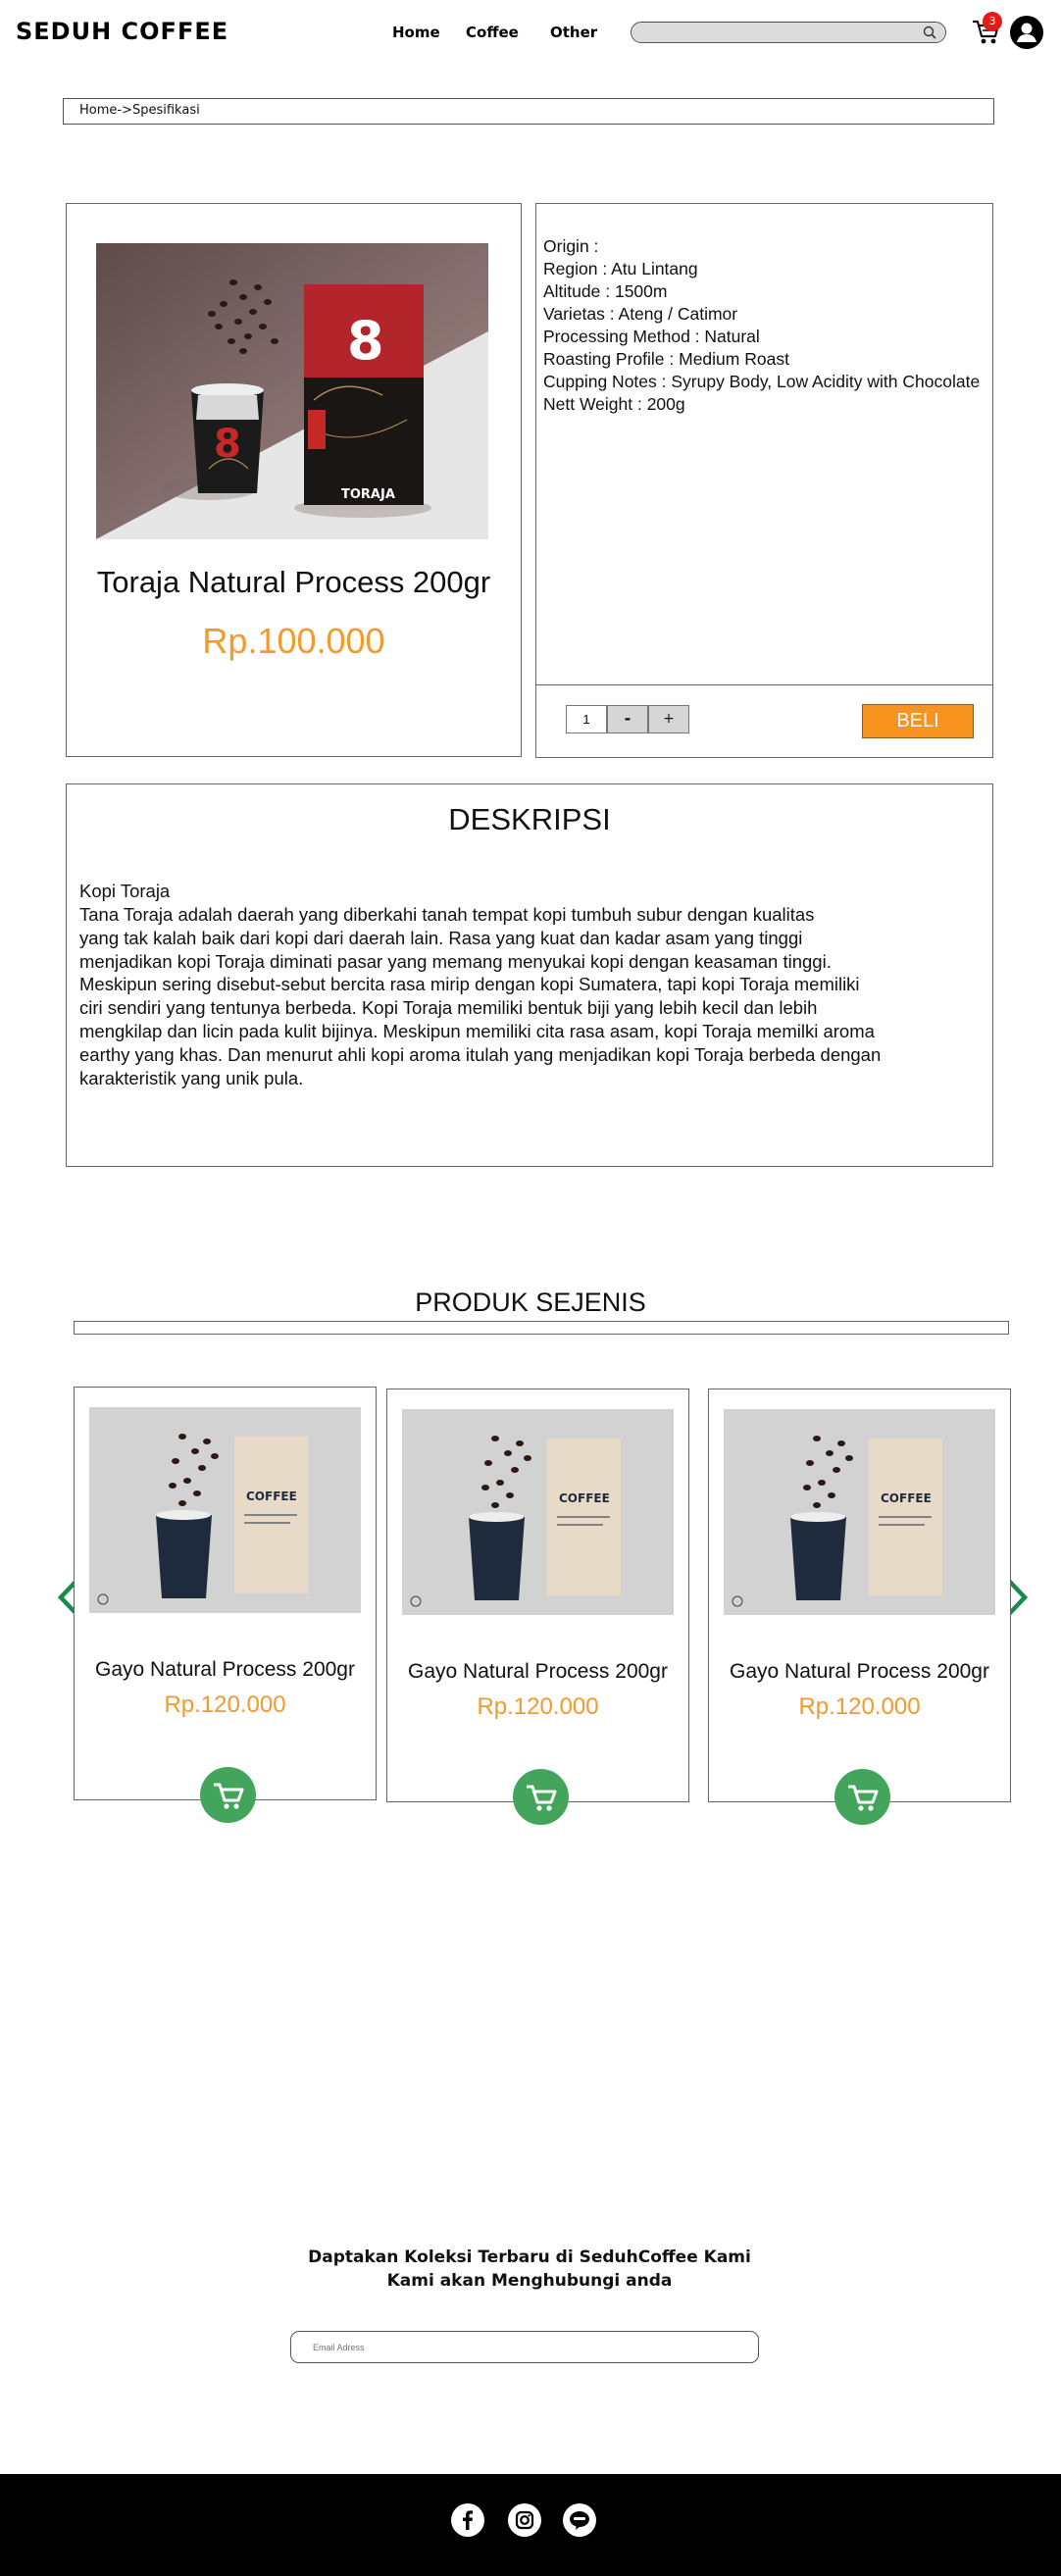 This screenshot has height=2576, width=1061. What do you see at coordinates (573, 32) in the screenshot?
I see `nav-other: Other` at bounding box center [573, 32].